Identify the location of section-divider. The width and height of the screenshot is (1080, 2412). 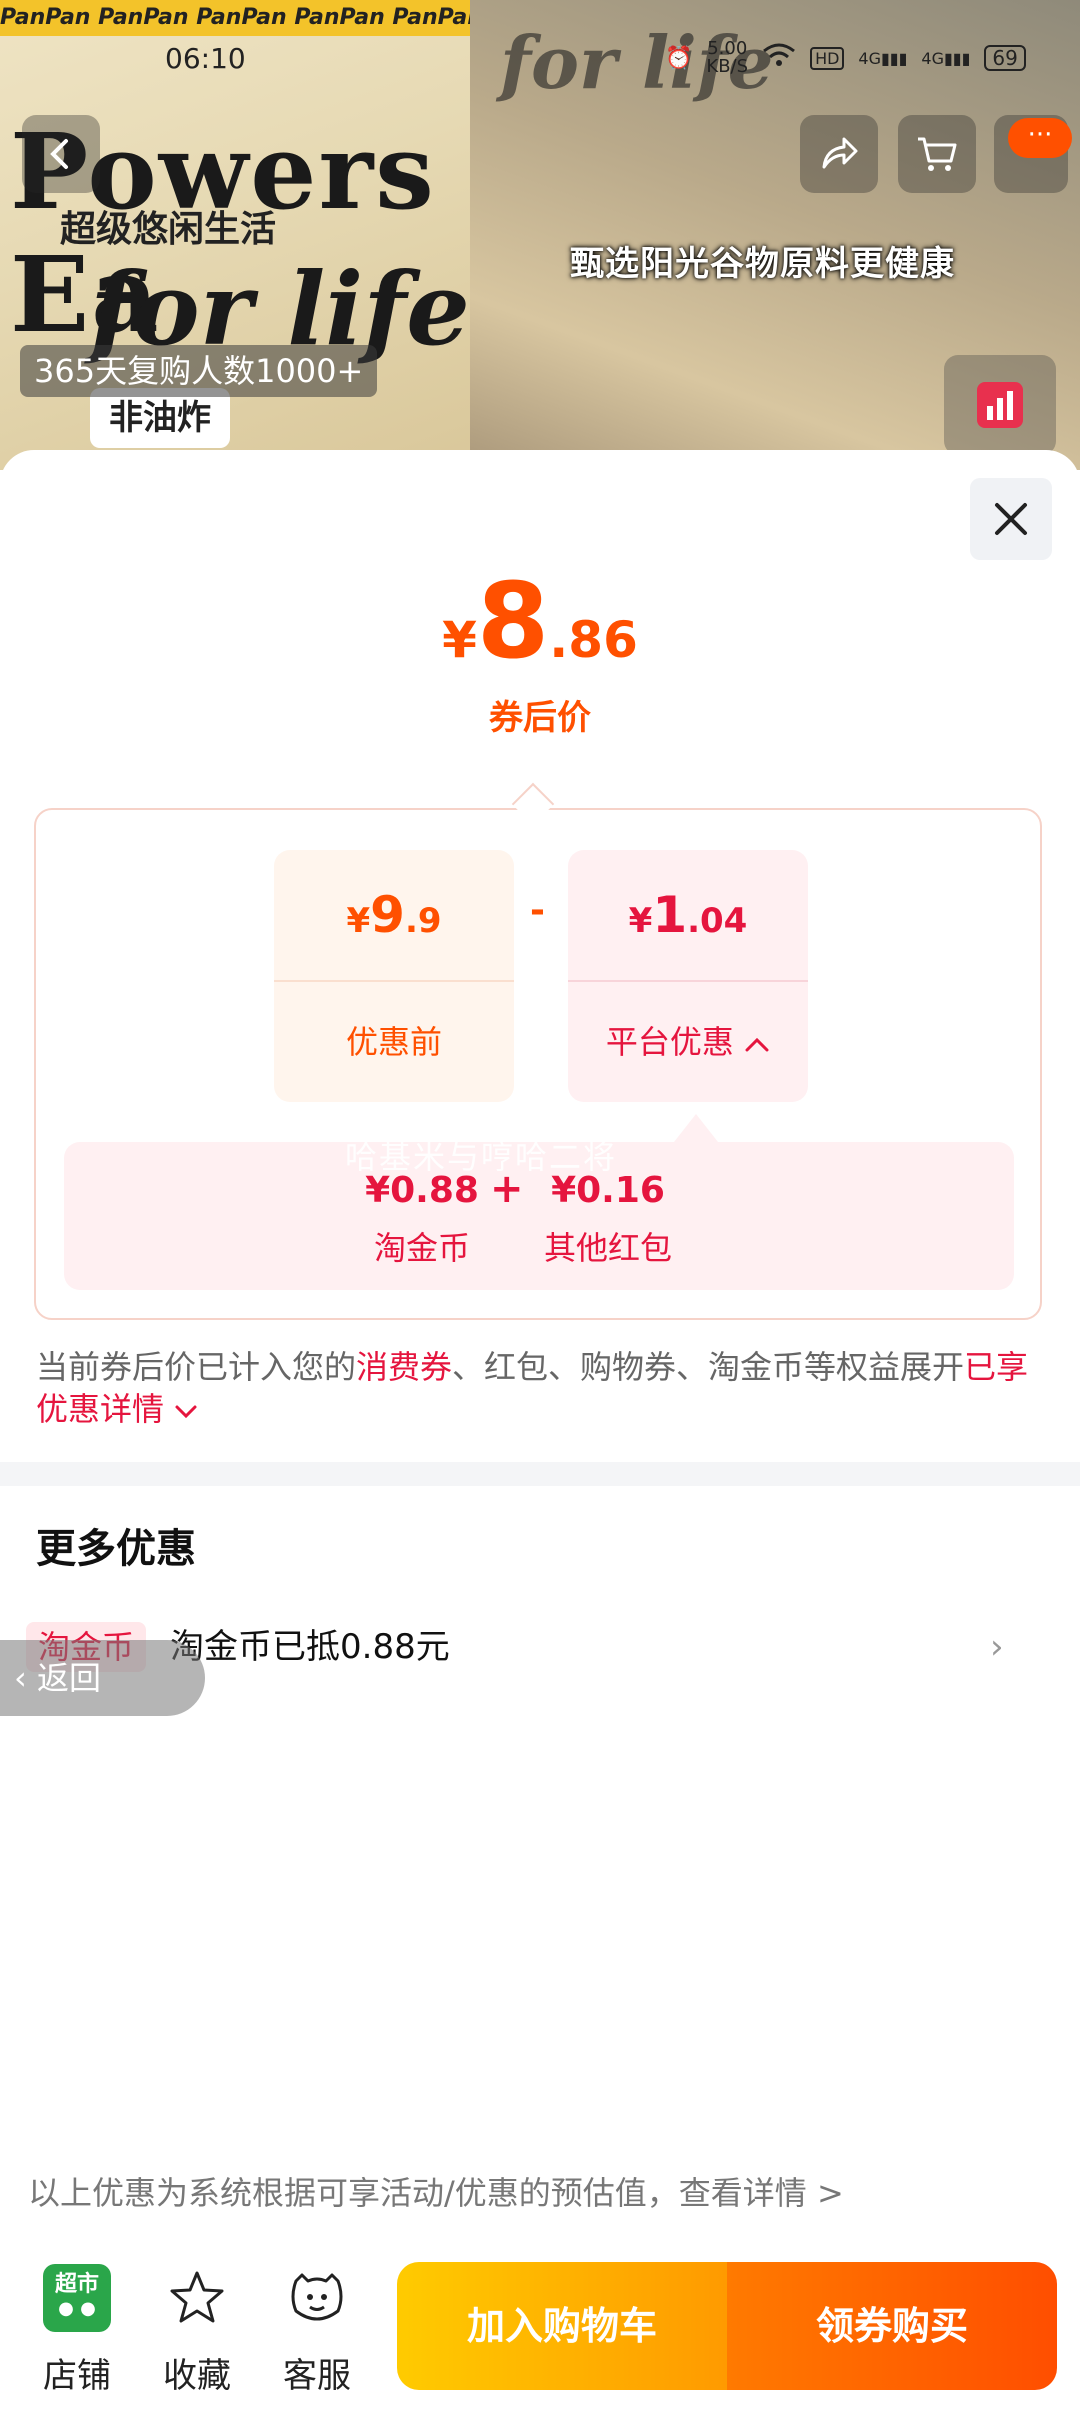
(540, 1474).